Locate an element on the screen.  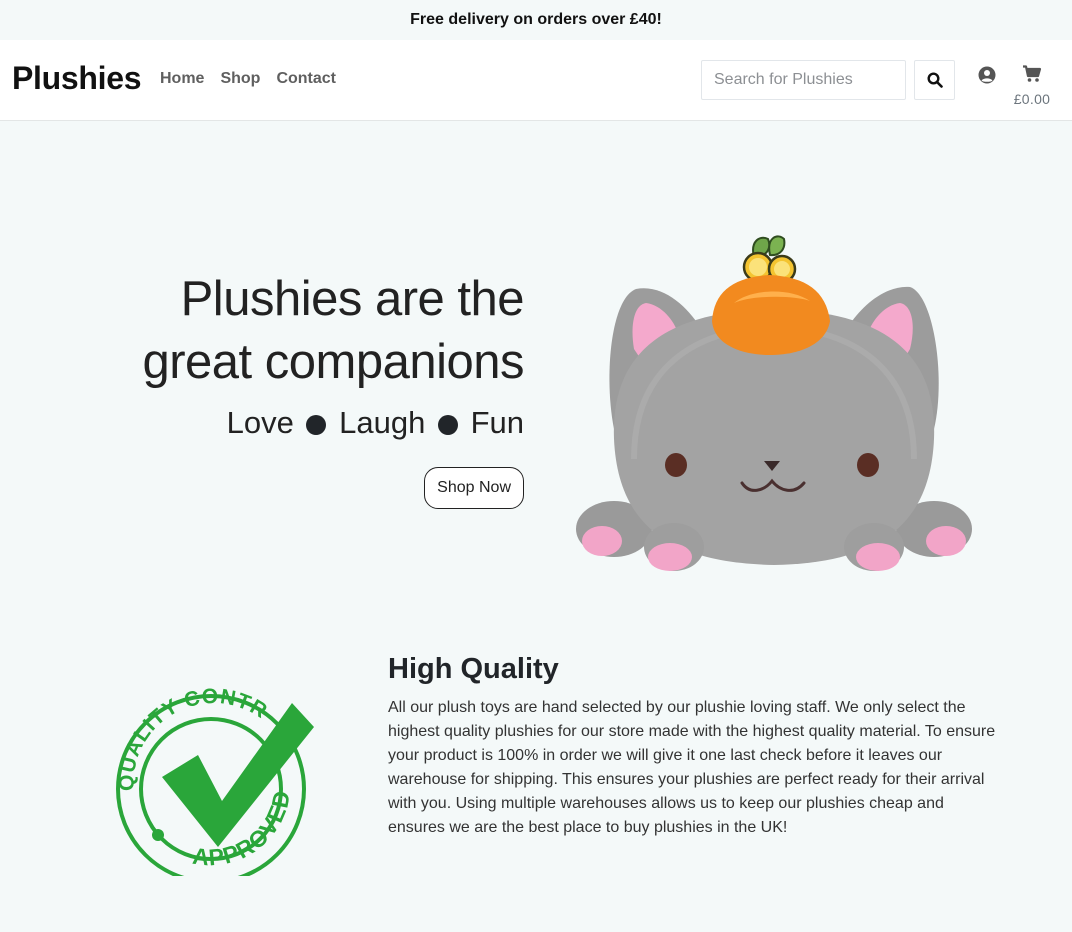
search-button is located at coordinates (934, 80).